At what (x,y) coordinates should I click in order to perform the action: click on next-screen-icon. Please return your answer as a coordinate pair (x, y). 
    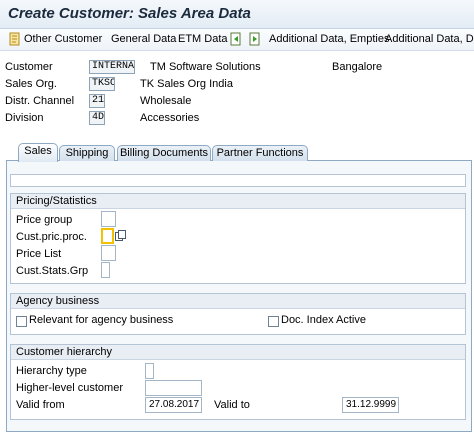
    Looking at the image, I should click on (255, 39).